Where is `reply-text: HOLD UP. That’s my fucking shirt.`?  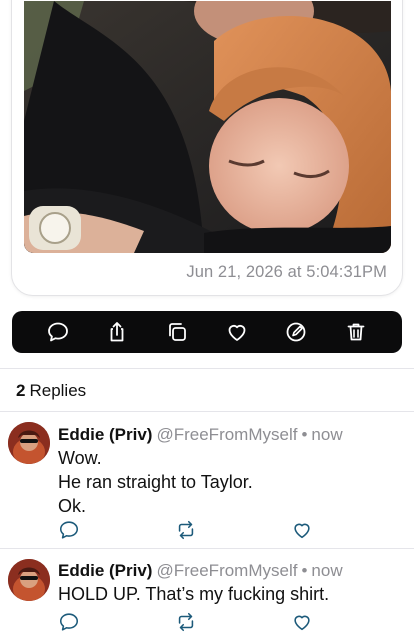
reply-text: HOLD UP. That’s my fucking shirt. is located at coordinates (193, 594).